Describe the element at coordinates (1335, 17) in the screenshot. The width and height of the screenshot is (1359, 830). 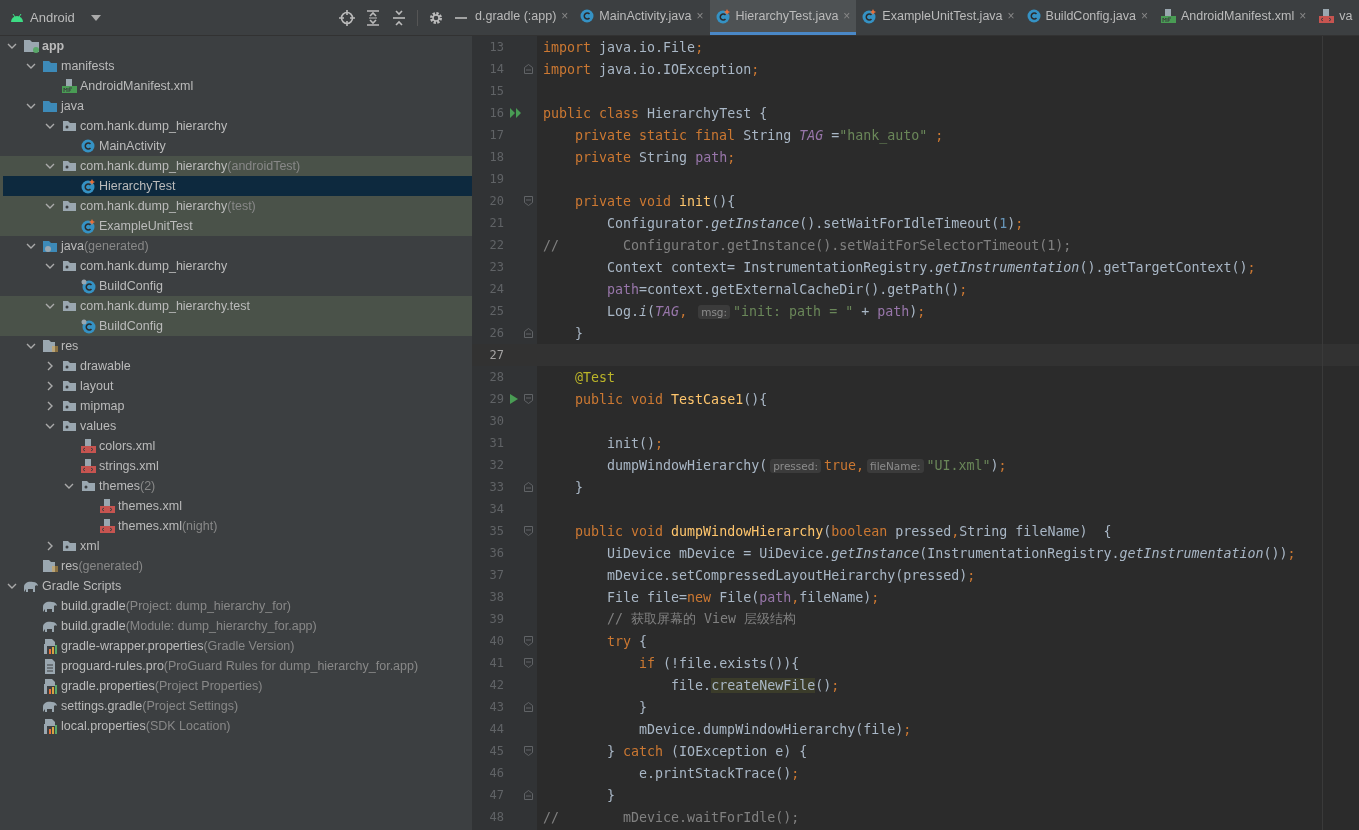
I see `editor-tab: va` at that location.